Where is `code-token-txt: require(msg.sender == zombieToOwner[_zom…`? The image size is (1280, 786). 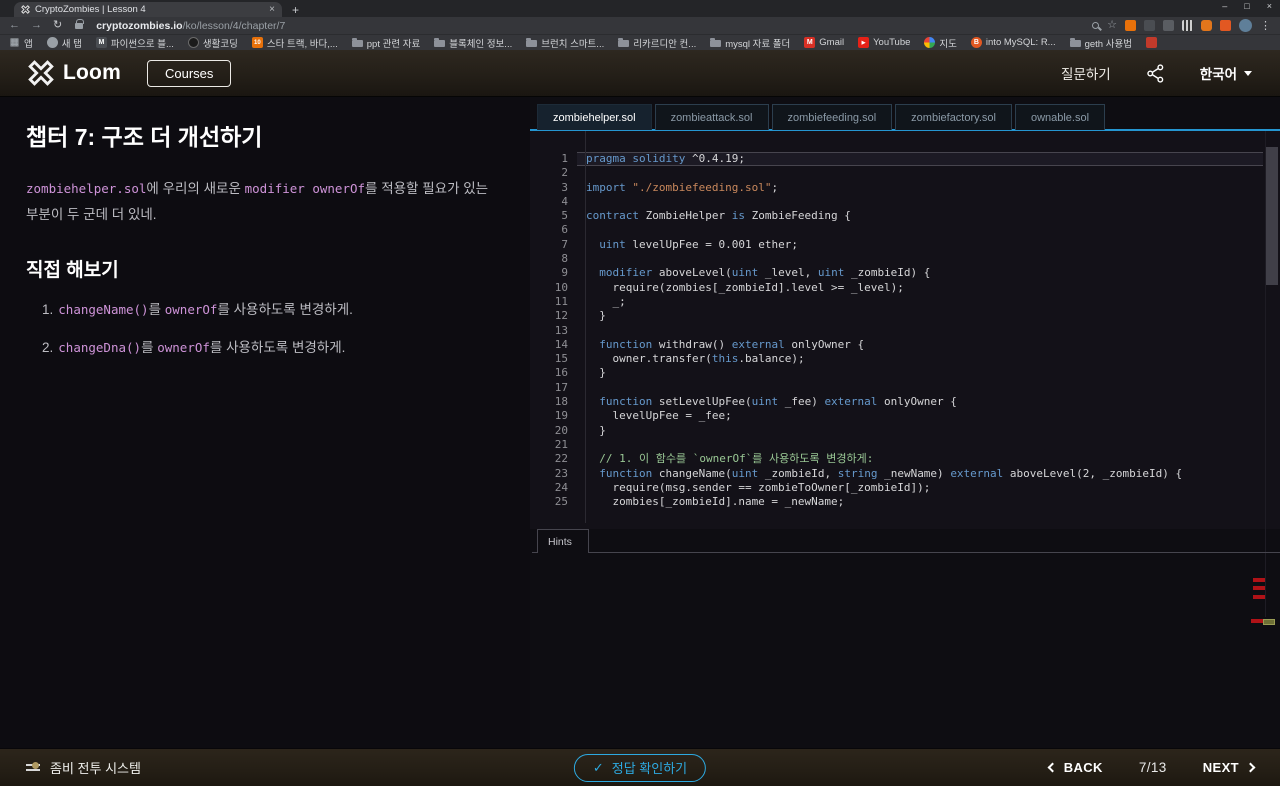
code-token-txt: require(msg.sender == zombieToOwner[_zom… is located at coordinates (758, 487).